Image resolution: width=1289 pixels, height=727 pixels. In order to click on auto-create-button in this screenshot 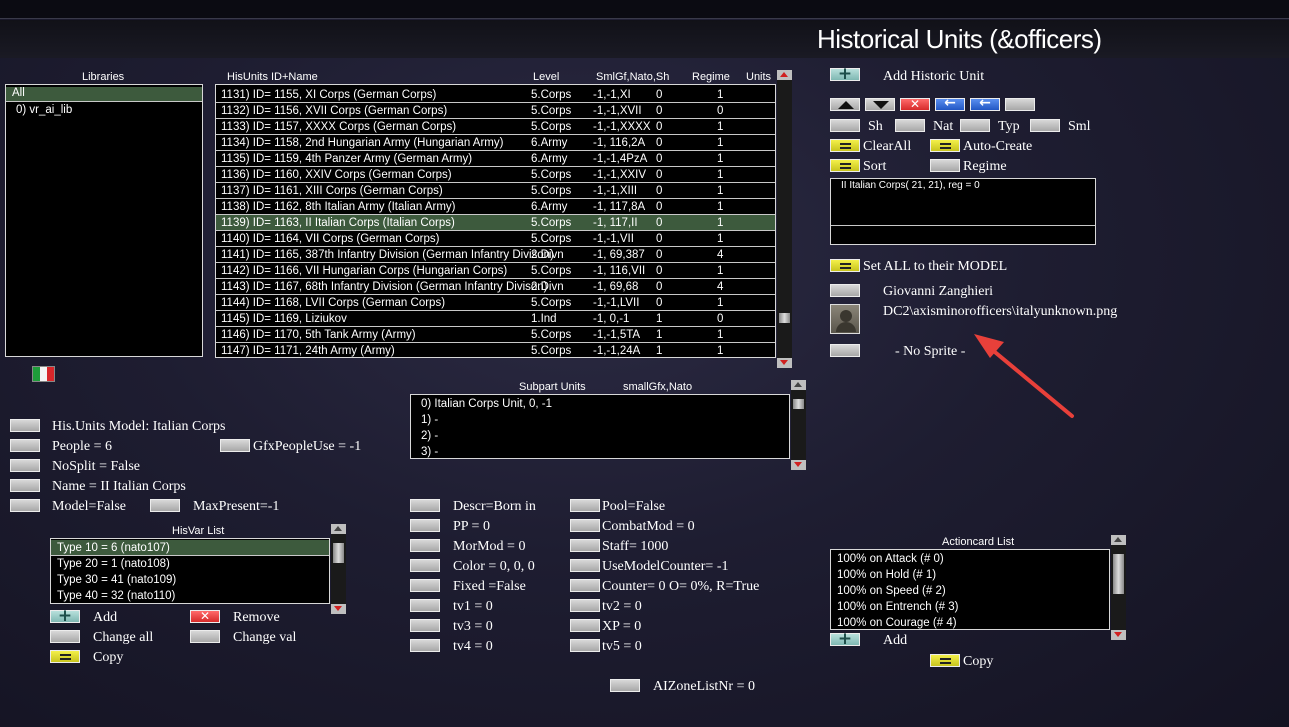, I will do `click(945, 145)`.